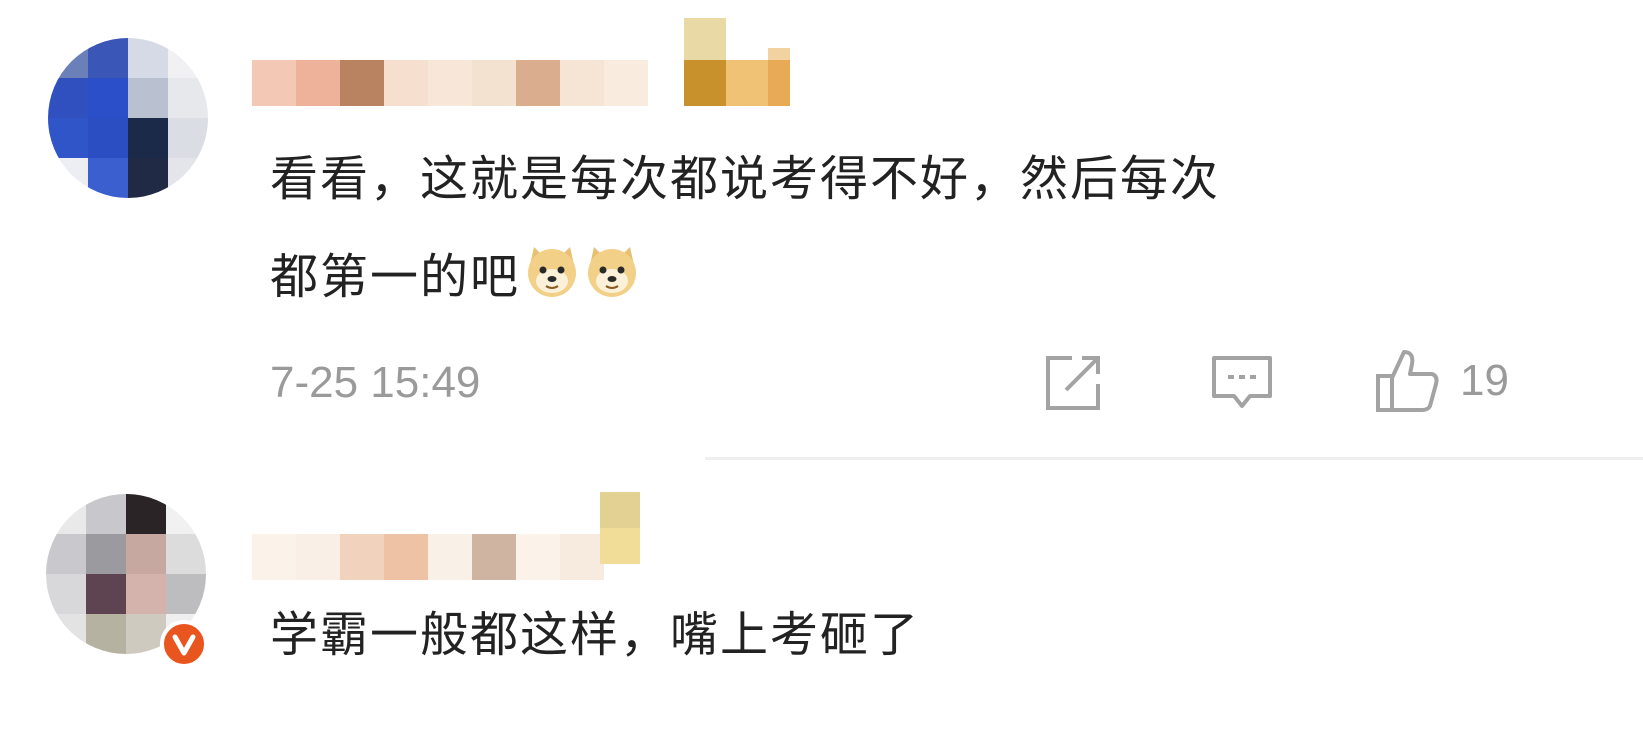 Image resolution: width=1643 pixels, height=750 pixels. What do you see at coordinates (184, 644) in the screenshot?
I see `verified-v-icon` at bounding box center [184, 644].